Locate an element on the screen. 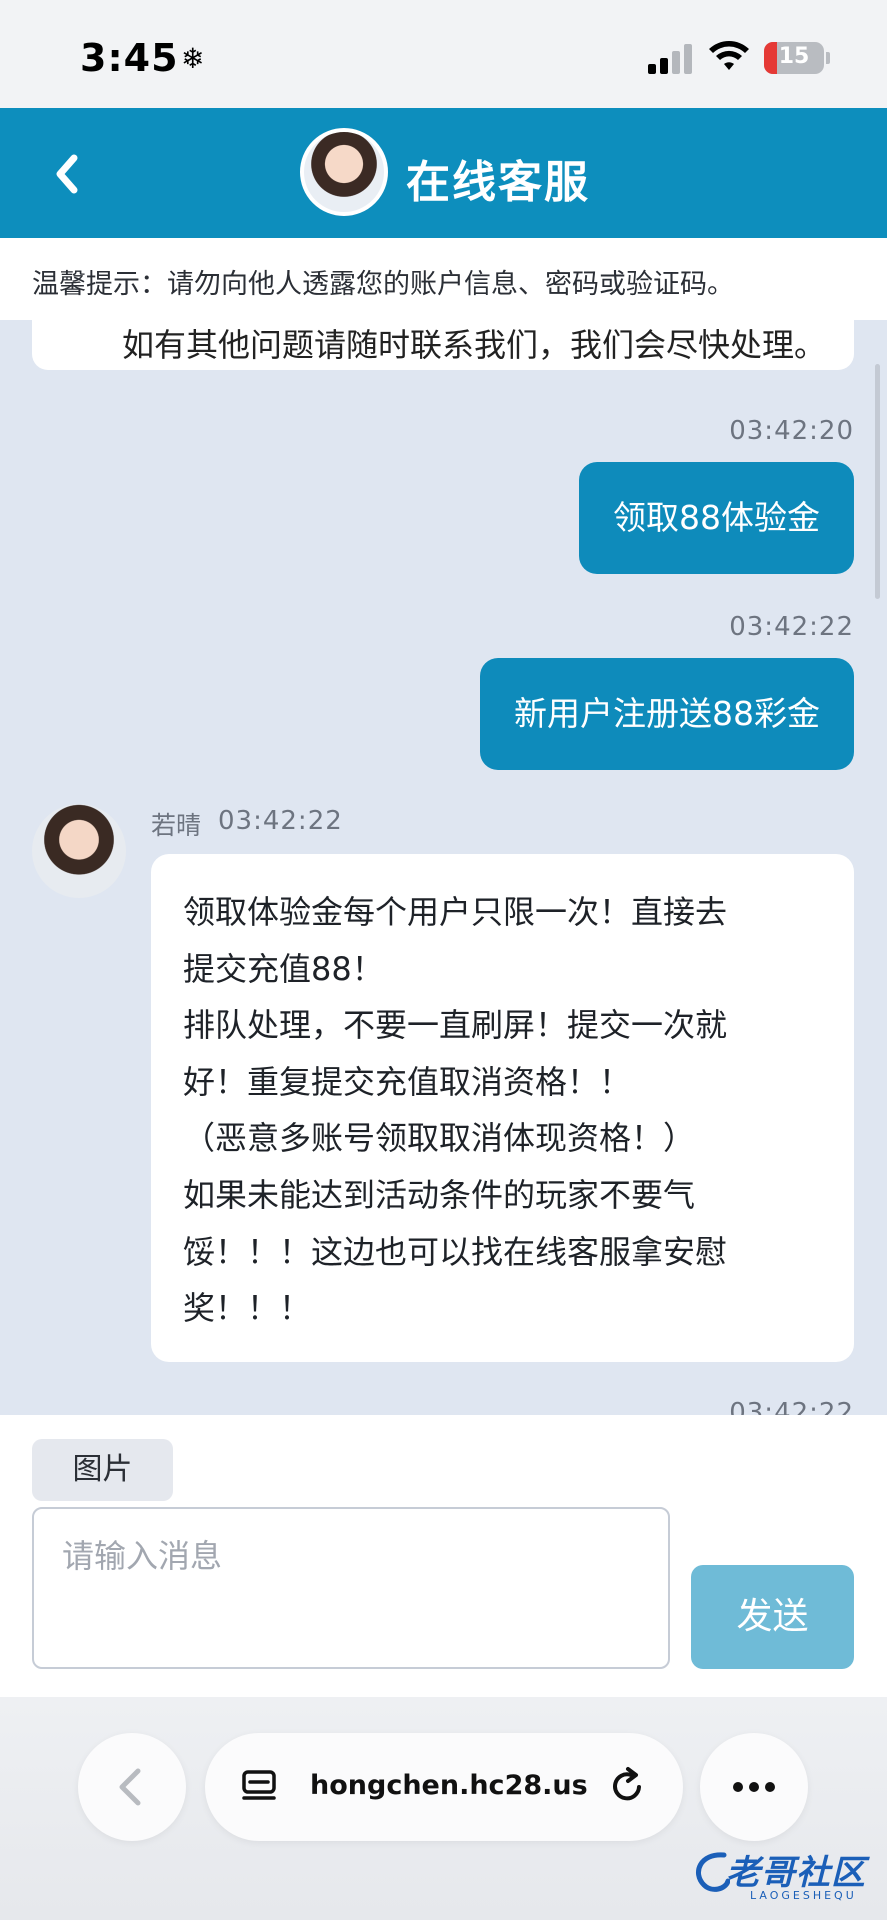 The width and height of the screenshot is (887, 1920). previous-message-text: 如有其他问题请随时联系我们，我们会尽快处理。 is located at coordinates (474, 345).